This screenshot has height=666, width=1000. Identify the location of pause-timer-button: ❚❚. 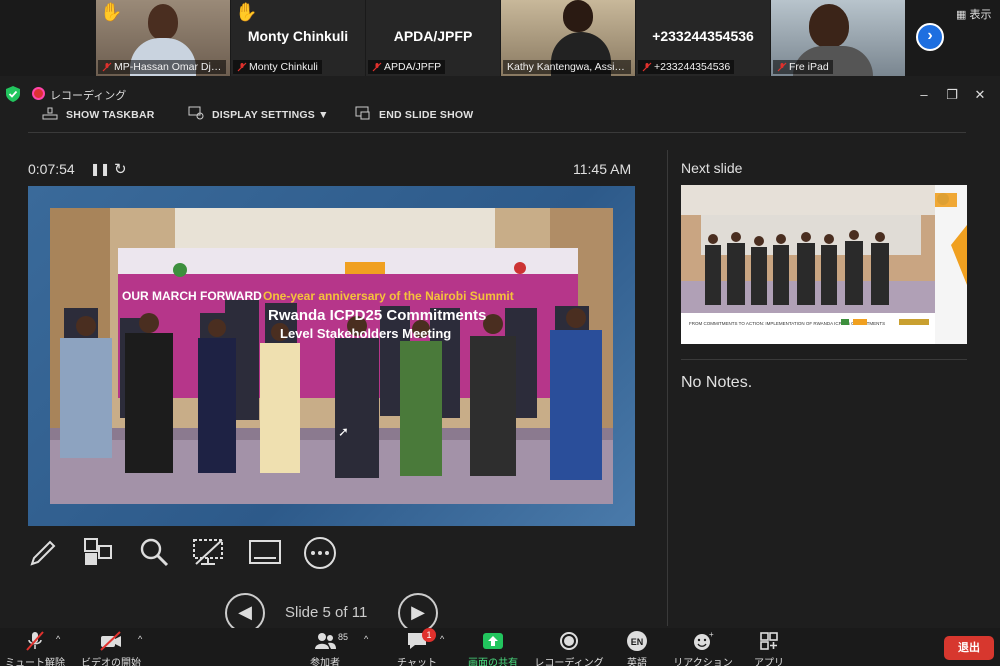
(100, 169).